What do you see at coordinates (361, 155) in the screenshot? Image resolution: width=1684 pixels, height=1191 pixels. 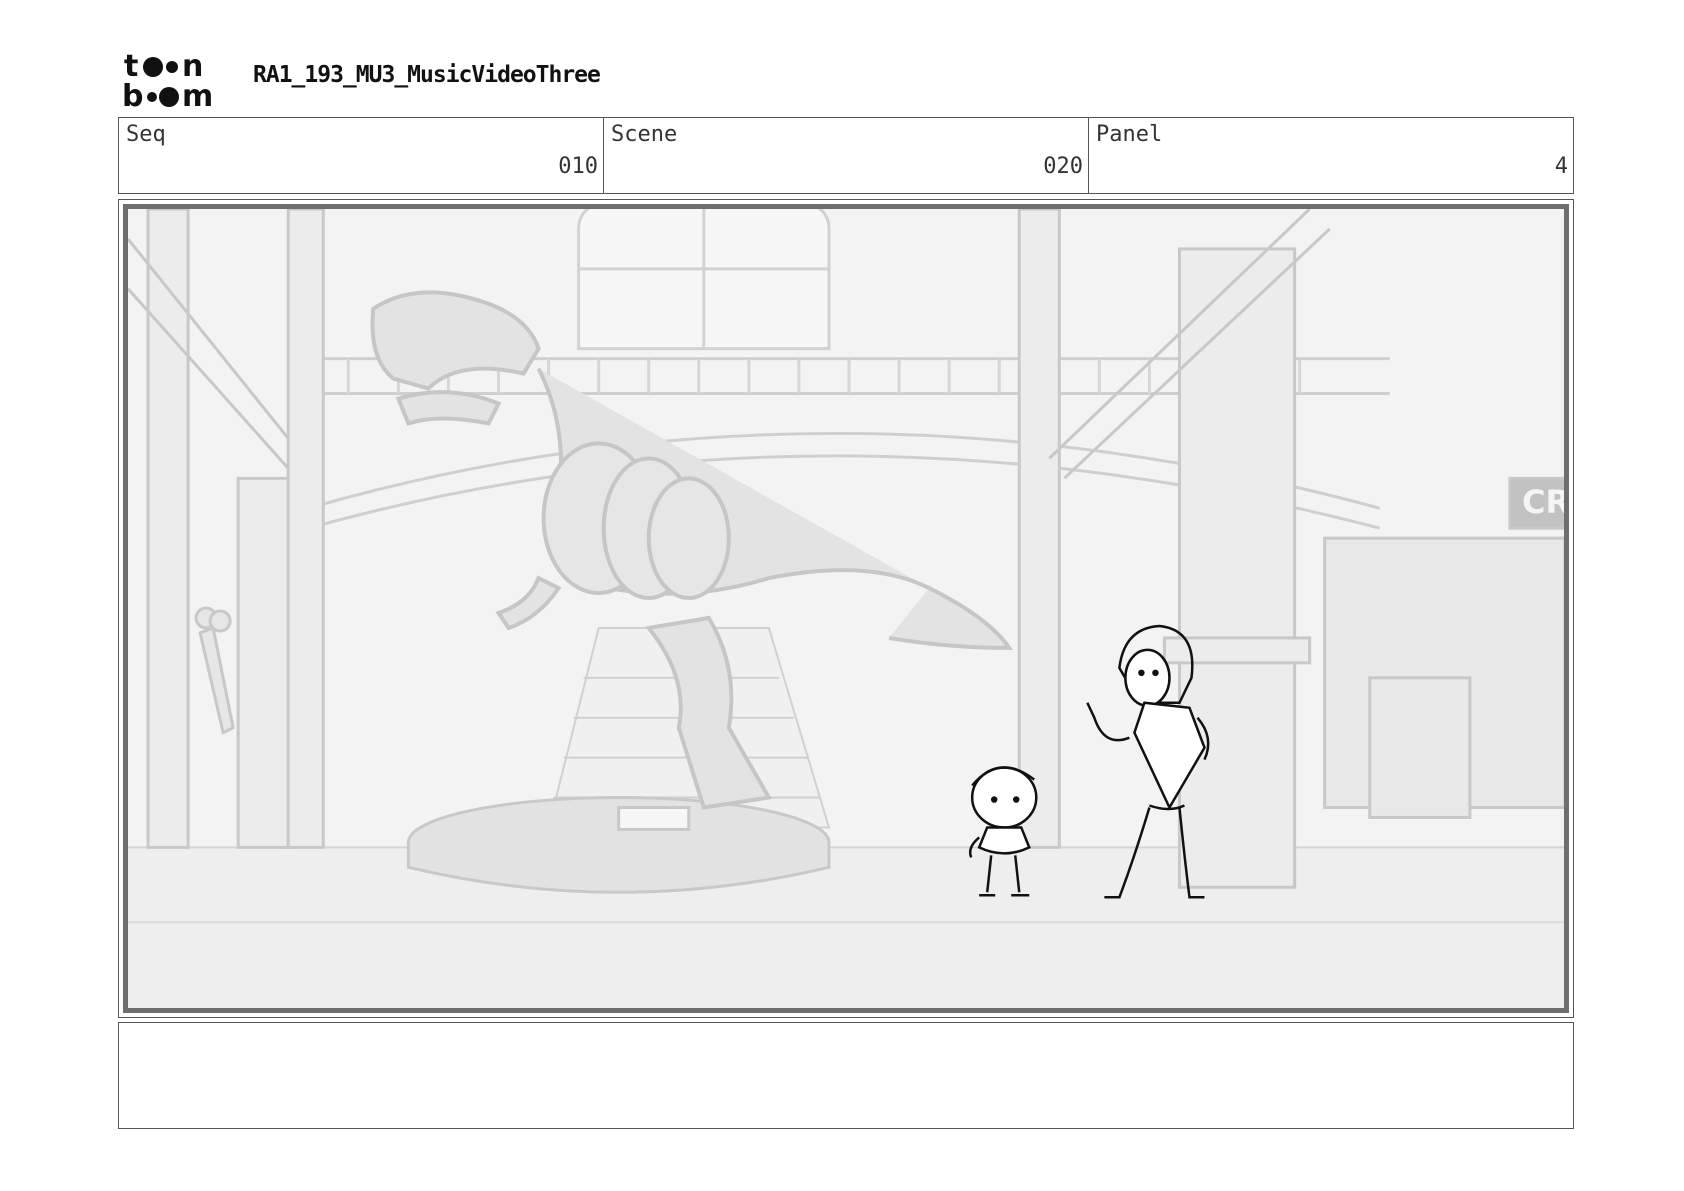 I see `seq-cell: Seq 010` at bounding box center [361, 155].